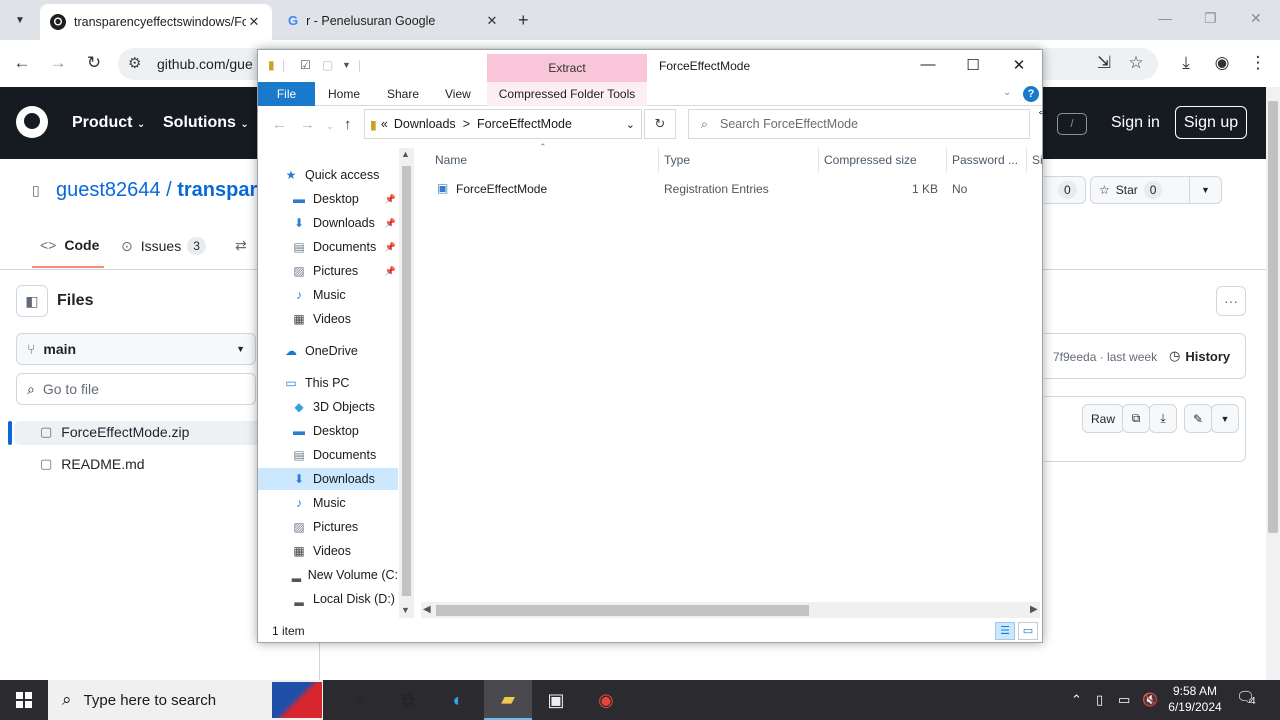 Image resolution: width=1280 pixels, height=720 pixels. What do you see at coordinates (1019, 65) in the screenshot?
I see `close-icon: ✕` at bounding box center [1019, 65].